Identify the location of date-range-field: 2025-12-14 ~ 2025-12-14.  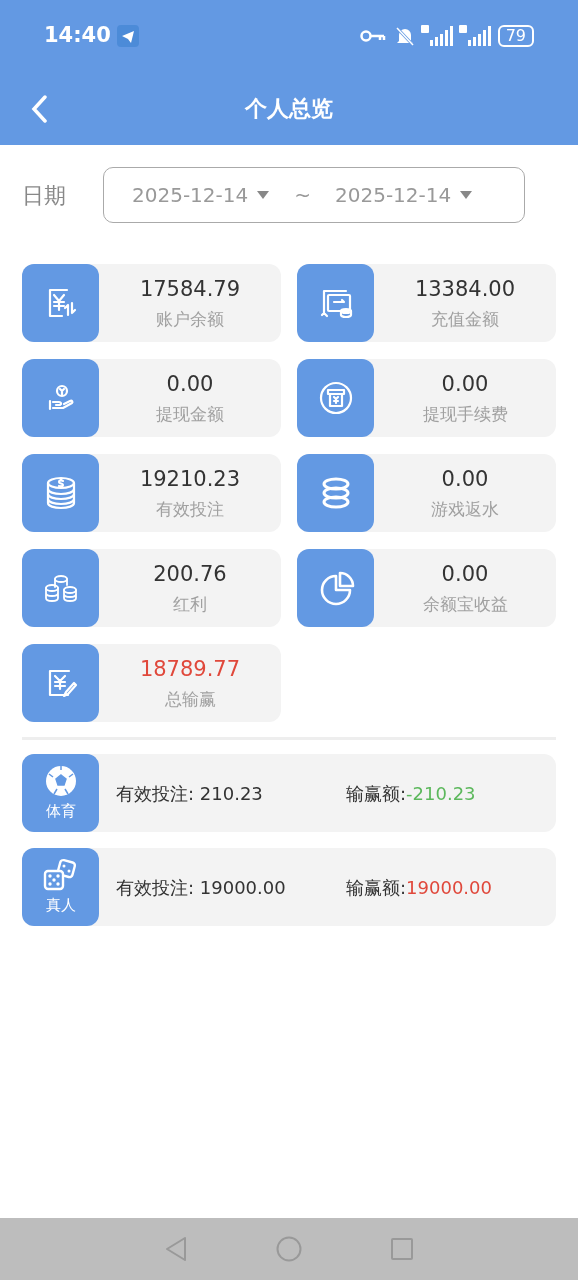
(314, 195).